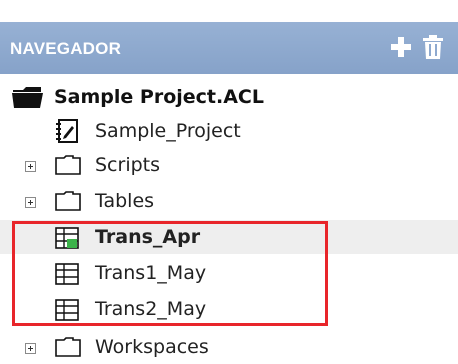  What do you see at coordinates (67, 133) in the screenshot?
I see `notebook-icon` at bounding box center [67, 133].